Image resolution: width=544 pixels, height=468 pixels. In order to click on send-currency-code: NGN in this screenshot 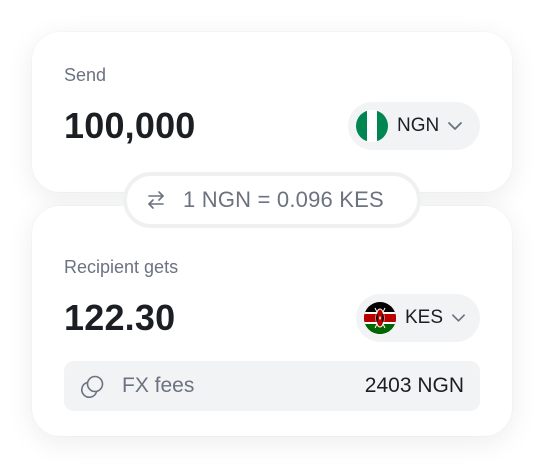, I will do `click(418, 125)`.